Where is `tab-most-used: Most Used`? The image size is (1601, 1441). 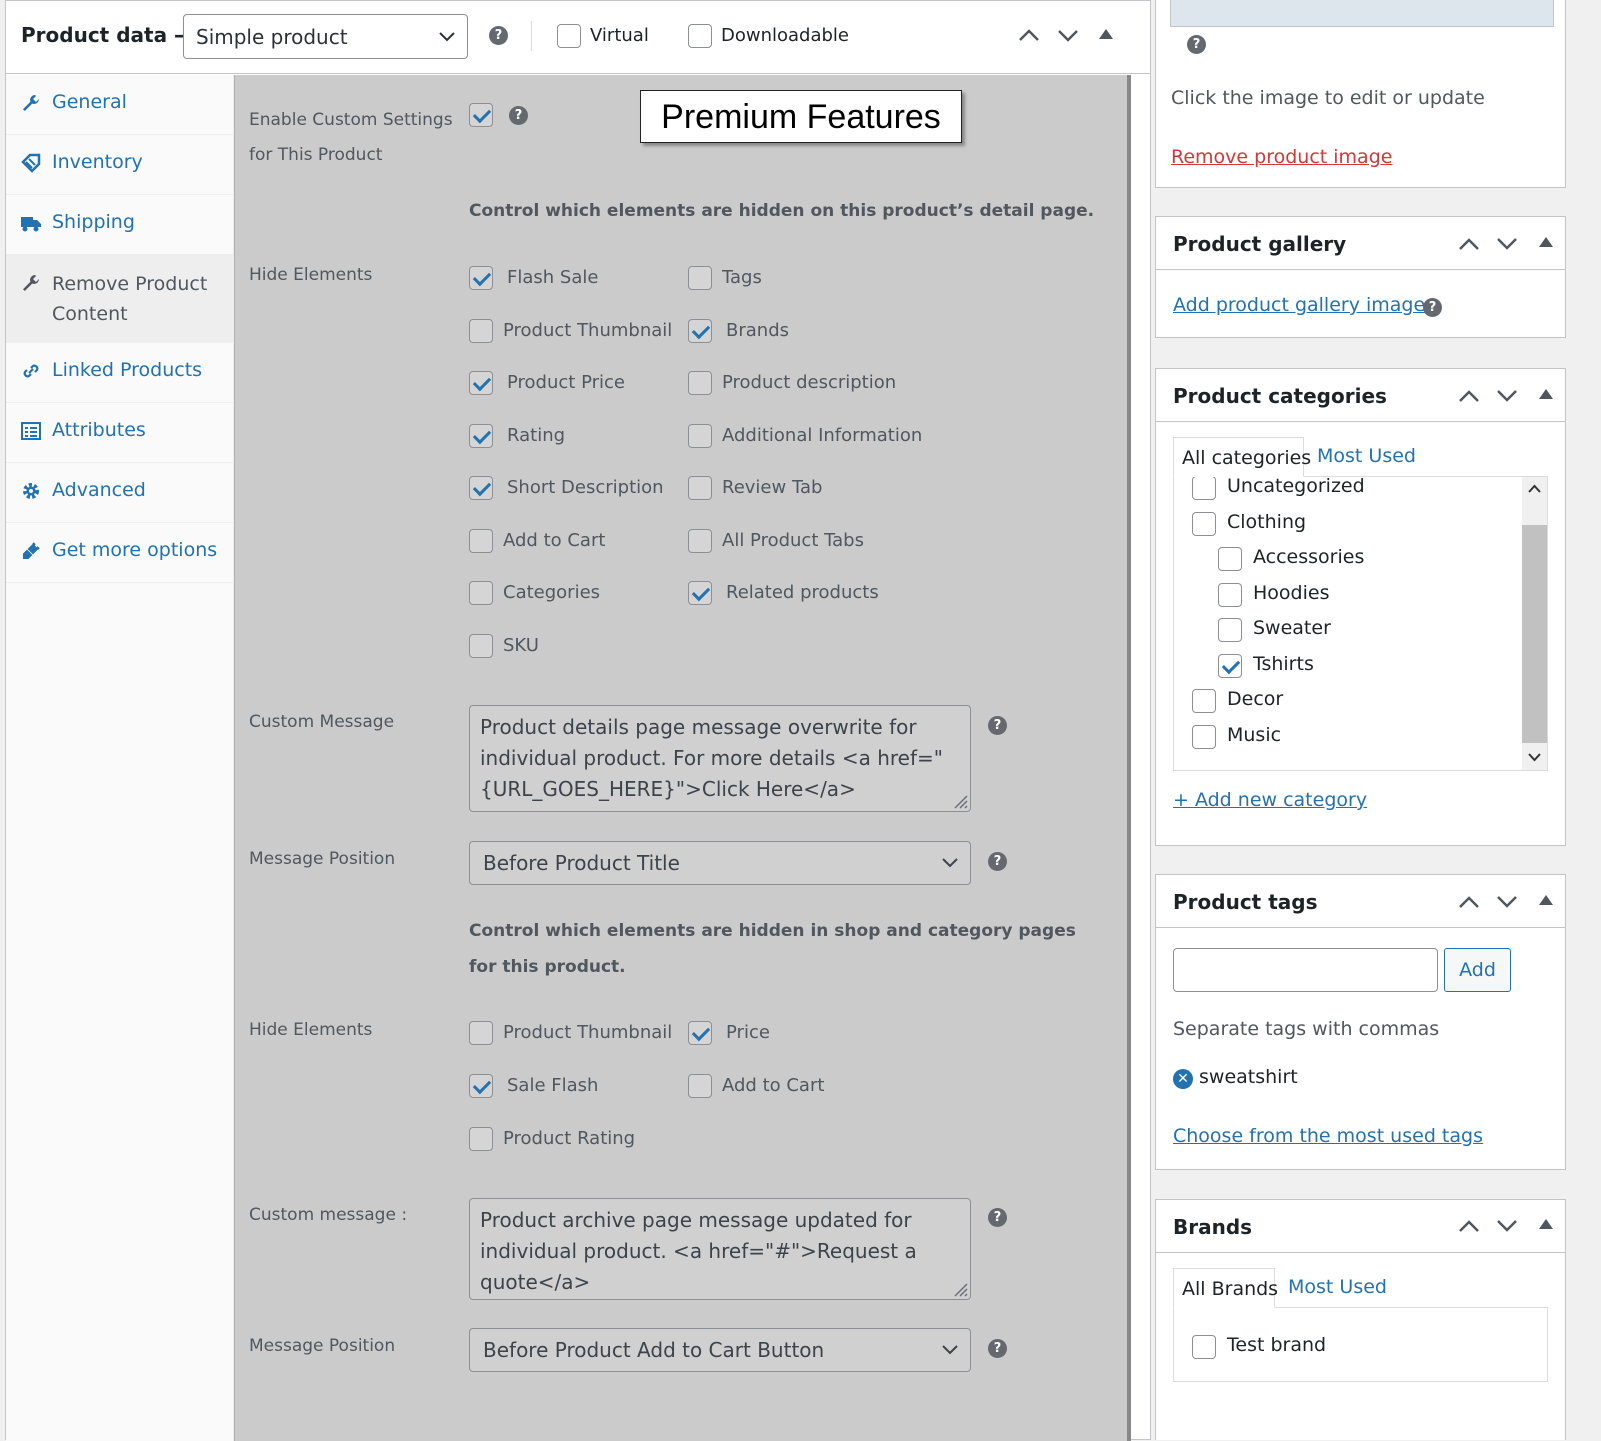 tab-most-used: Most Used is located at coordinates (1366, 456).